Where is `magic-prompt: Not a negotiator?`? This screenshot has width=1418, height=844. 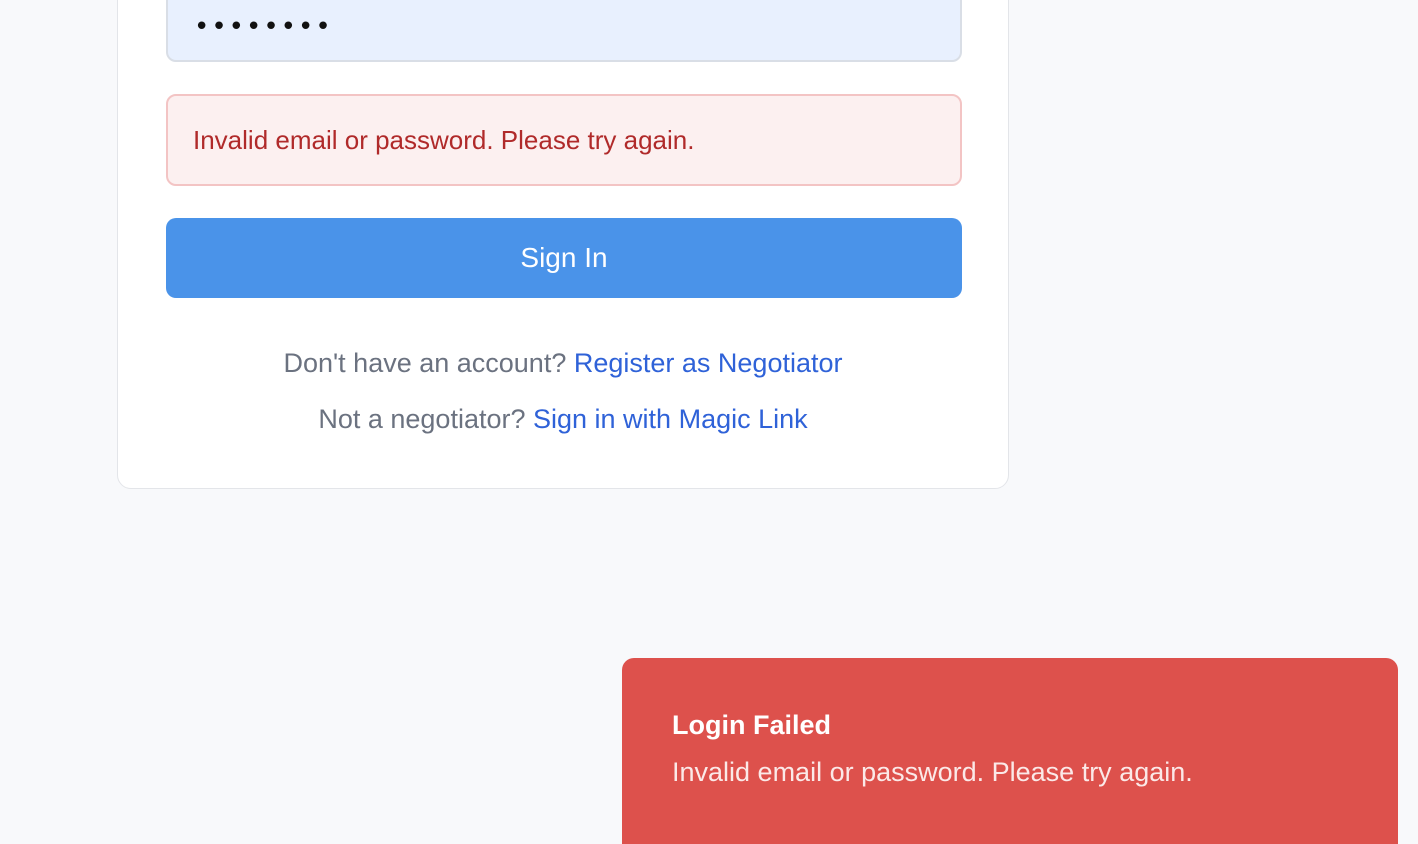
magic-prompt: Not a negotiator? is located at coordinates (422, 419).